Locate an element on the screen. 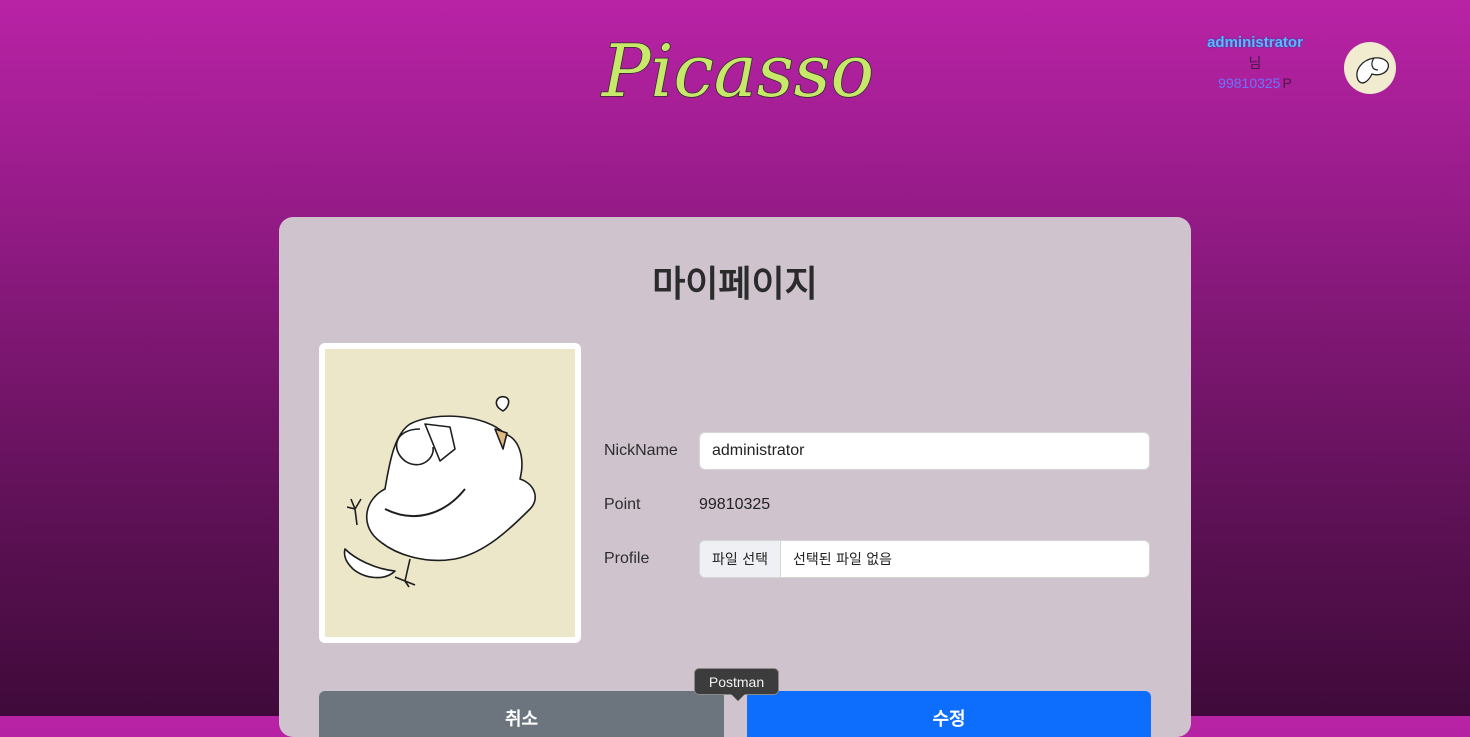 The image size is (1470, 737). tooltip: Postman is located at coordinates (736, 681).